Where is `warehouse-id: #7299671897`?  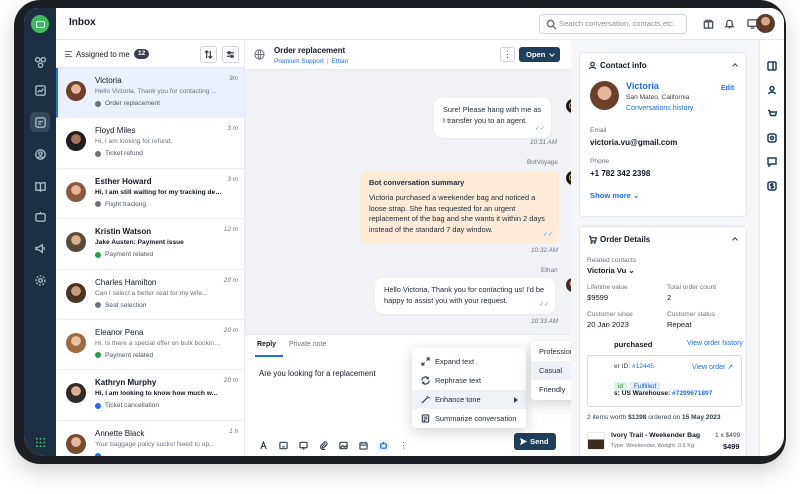 warehouse-id: #7299671897 is located at coordinates (692, 393).